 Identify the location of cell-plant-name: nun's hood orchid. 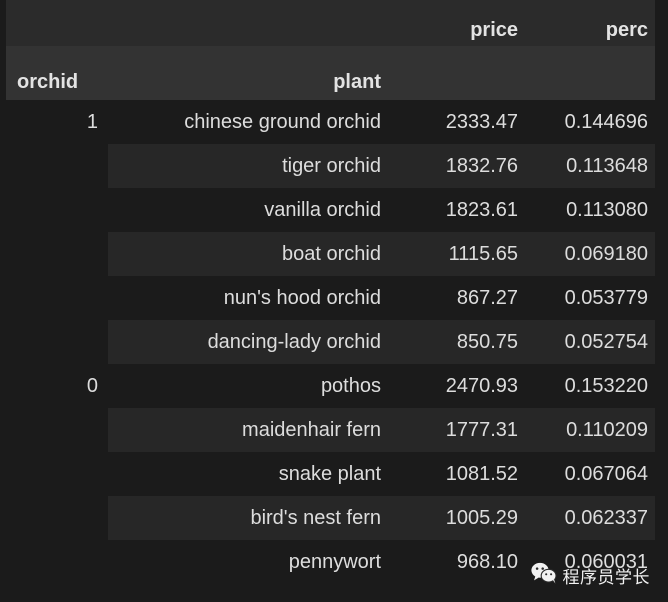
(248, 298).